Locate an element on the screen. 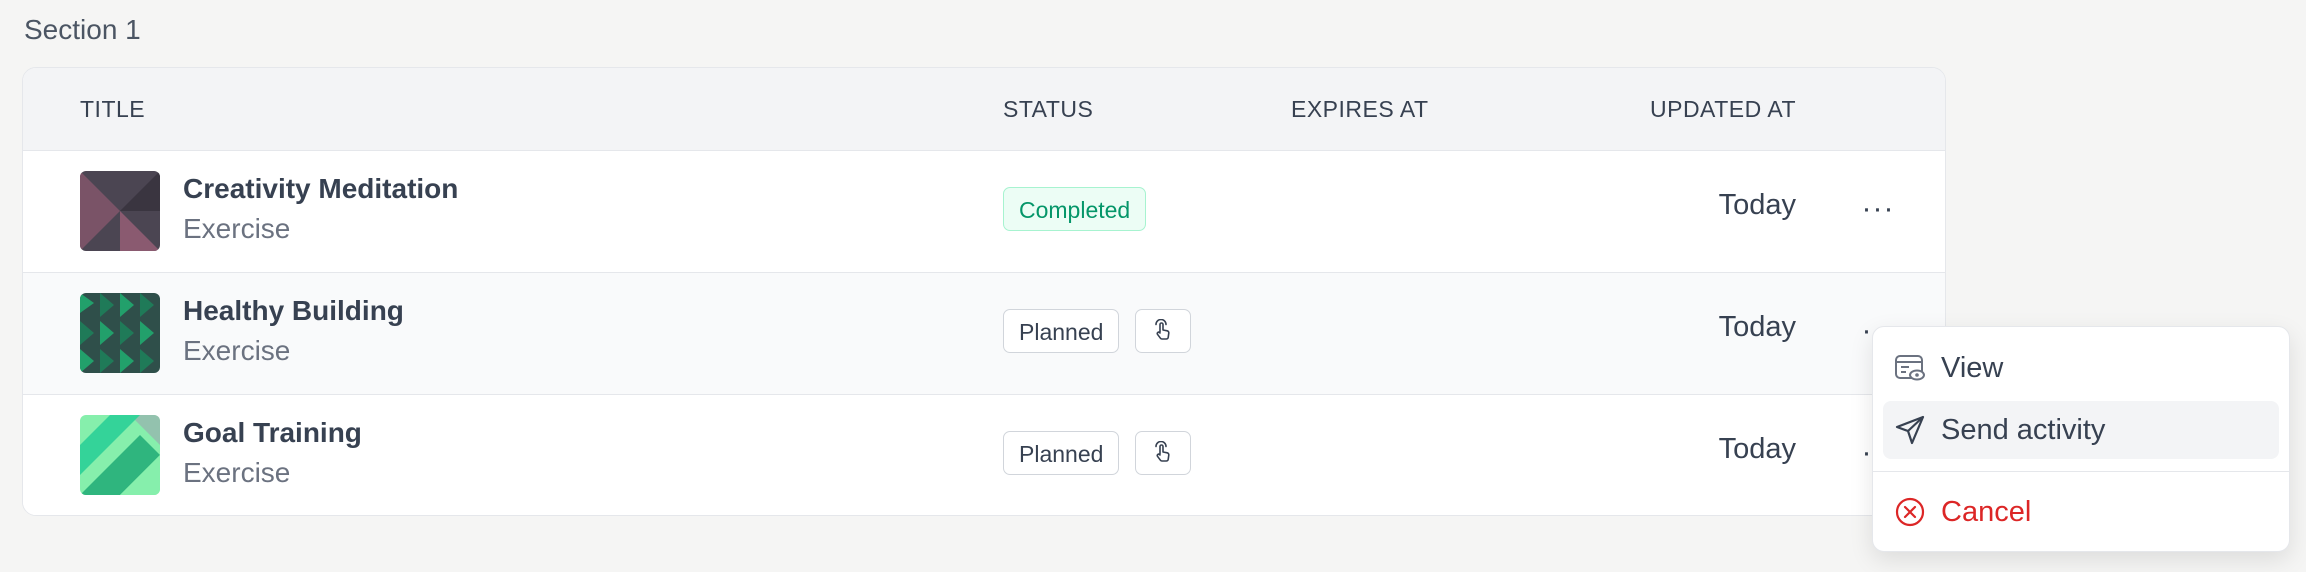  row-actions-menu: View Send activity Cancel is located at coordinates (2081, 439).